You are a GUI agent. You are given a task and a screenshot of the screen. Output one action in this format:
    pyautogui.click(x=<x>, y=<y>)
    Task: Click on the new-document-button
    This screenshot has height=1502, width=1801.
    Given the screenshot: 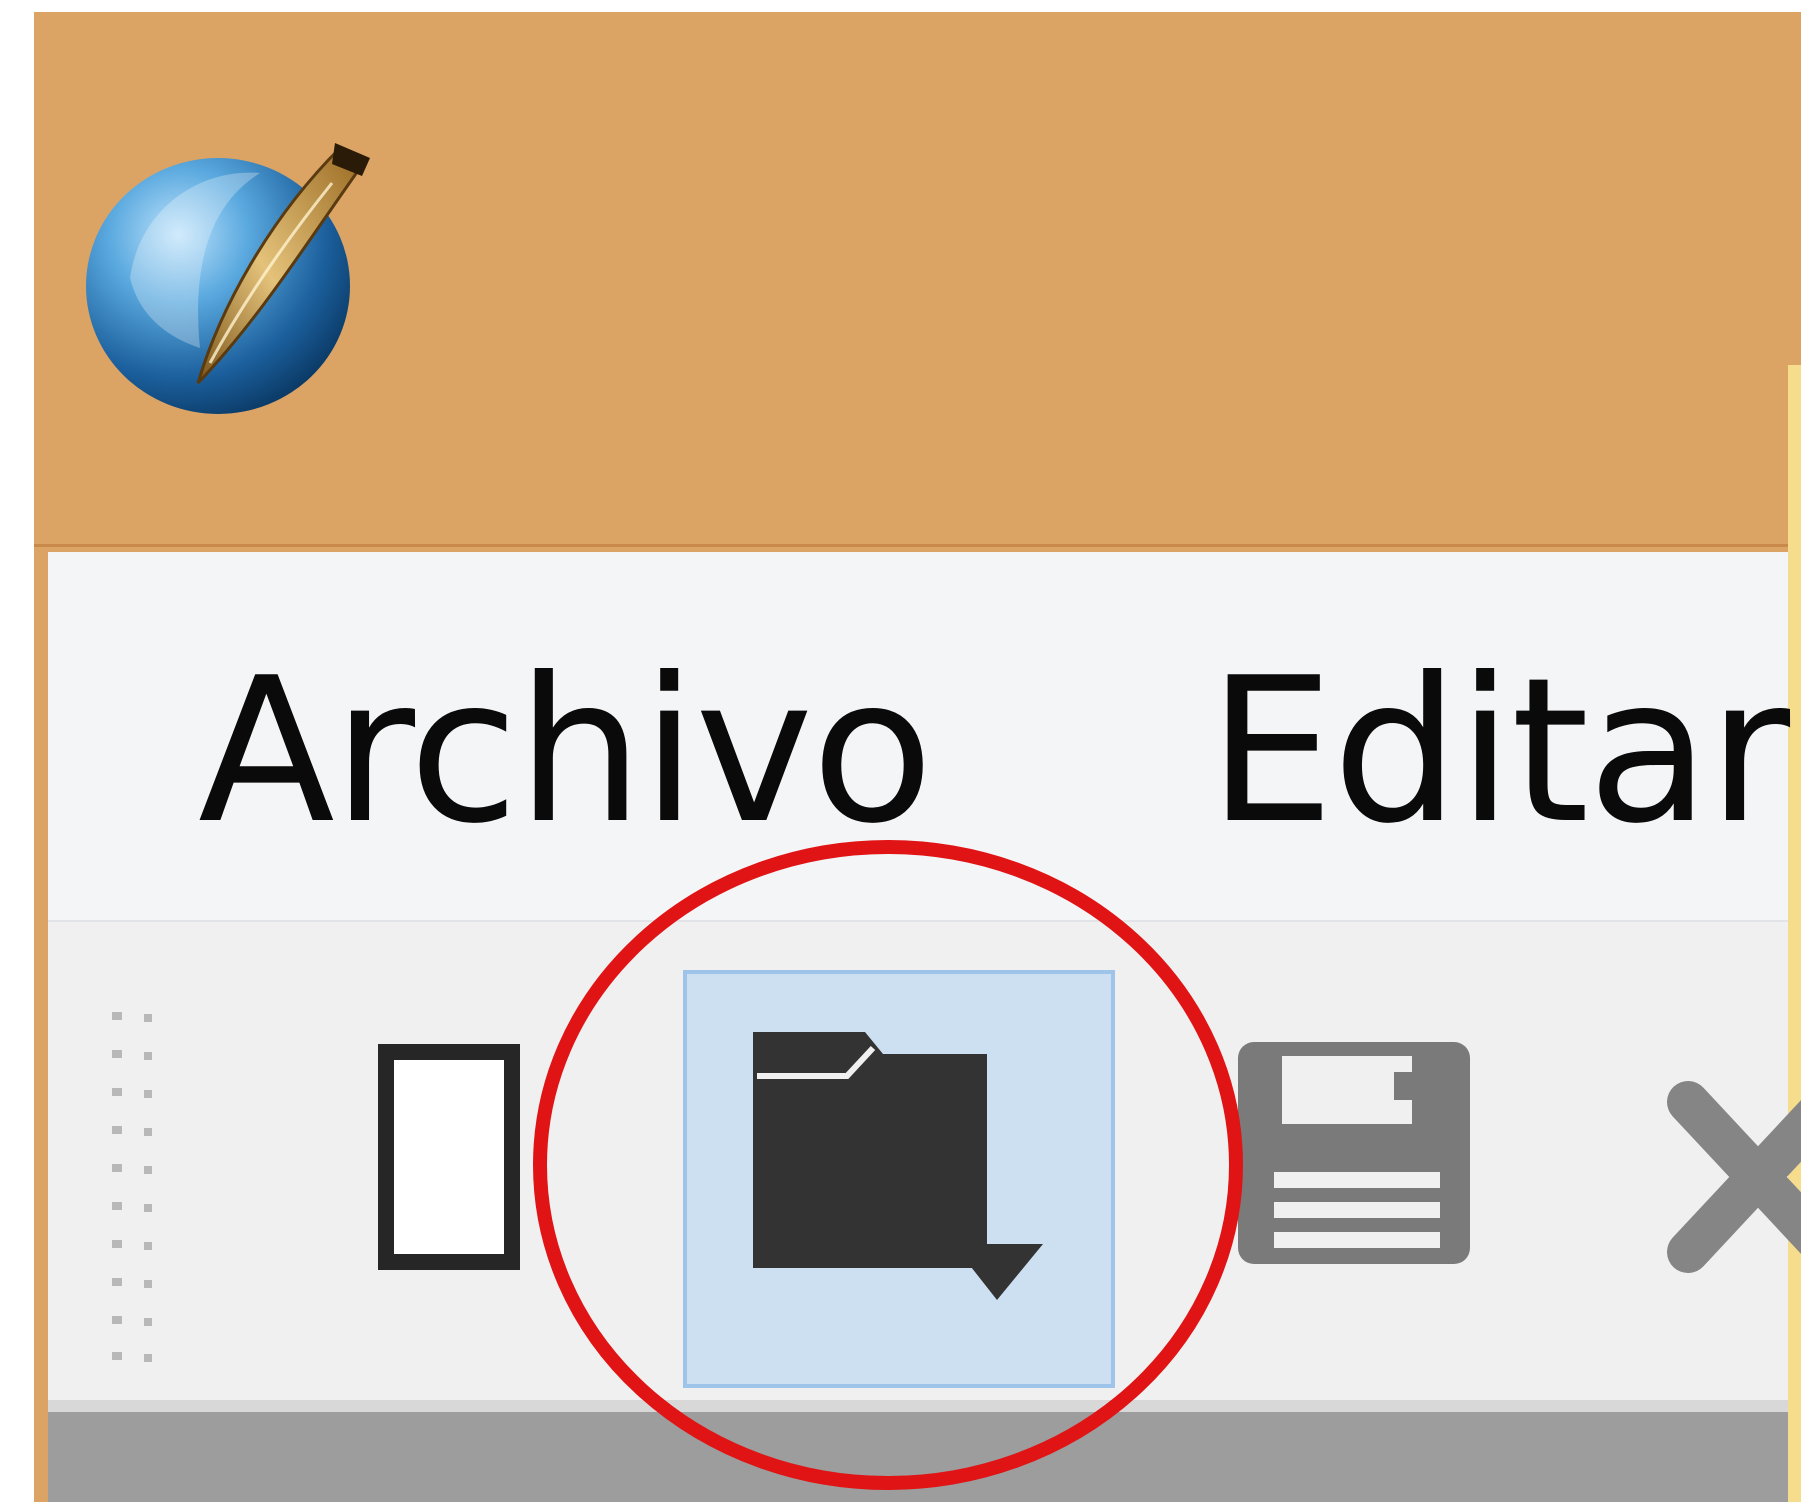 What is the action you would take?
    pyautogui.click(x=448, y=1192)
    